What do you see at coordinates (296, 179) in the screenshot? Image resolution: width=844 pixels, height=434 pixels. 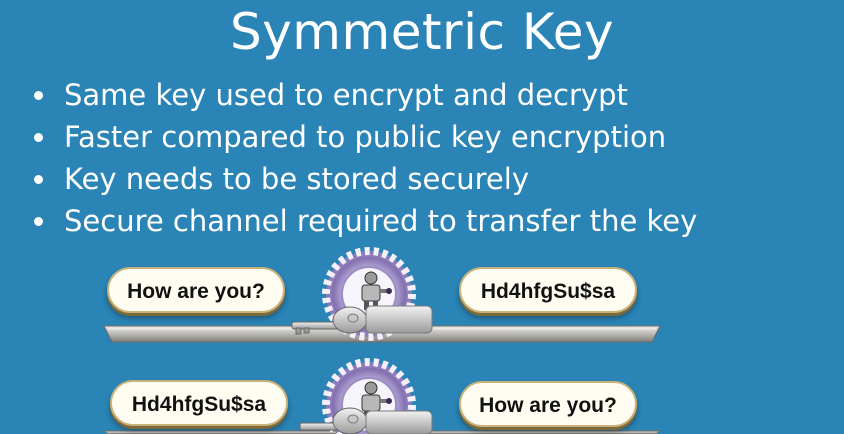 I see `bullet-text: Key needs to be stored securely` at bounding box center [296, 179].